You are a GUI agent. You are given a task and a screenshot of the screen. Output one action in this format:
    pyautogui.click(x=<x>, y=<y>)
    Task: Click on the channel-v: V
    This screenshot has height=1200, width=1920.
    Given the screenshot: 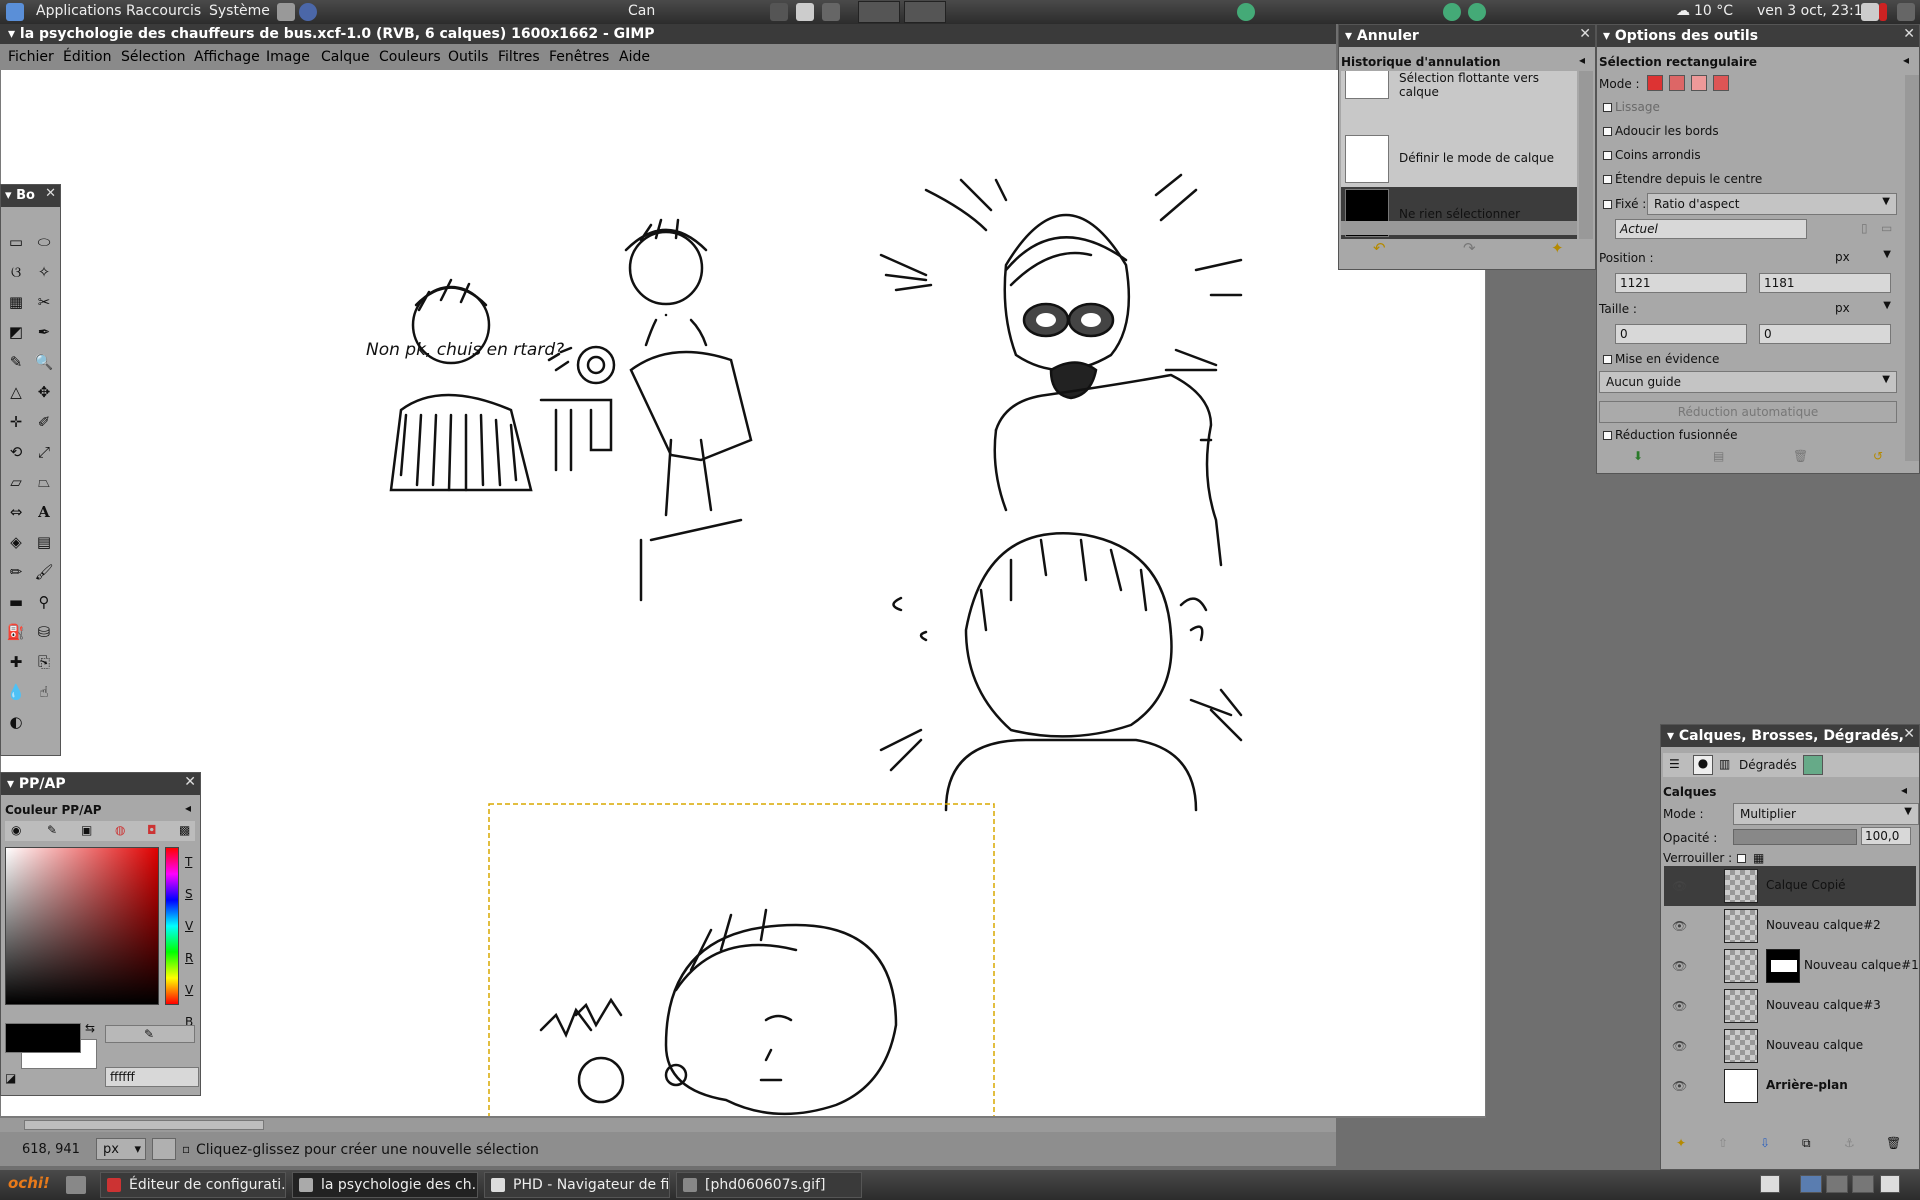 What is the action you would take?
    pyautogui.click(x=189, y=926)
    